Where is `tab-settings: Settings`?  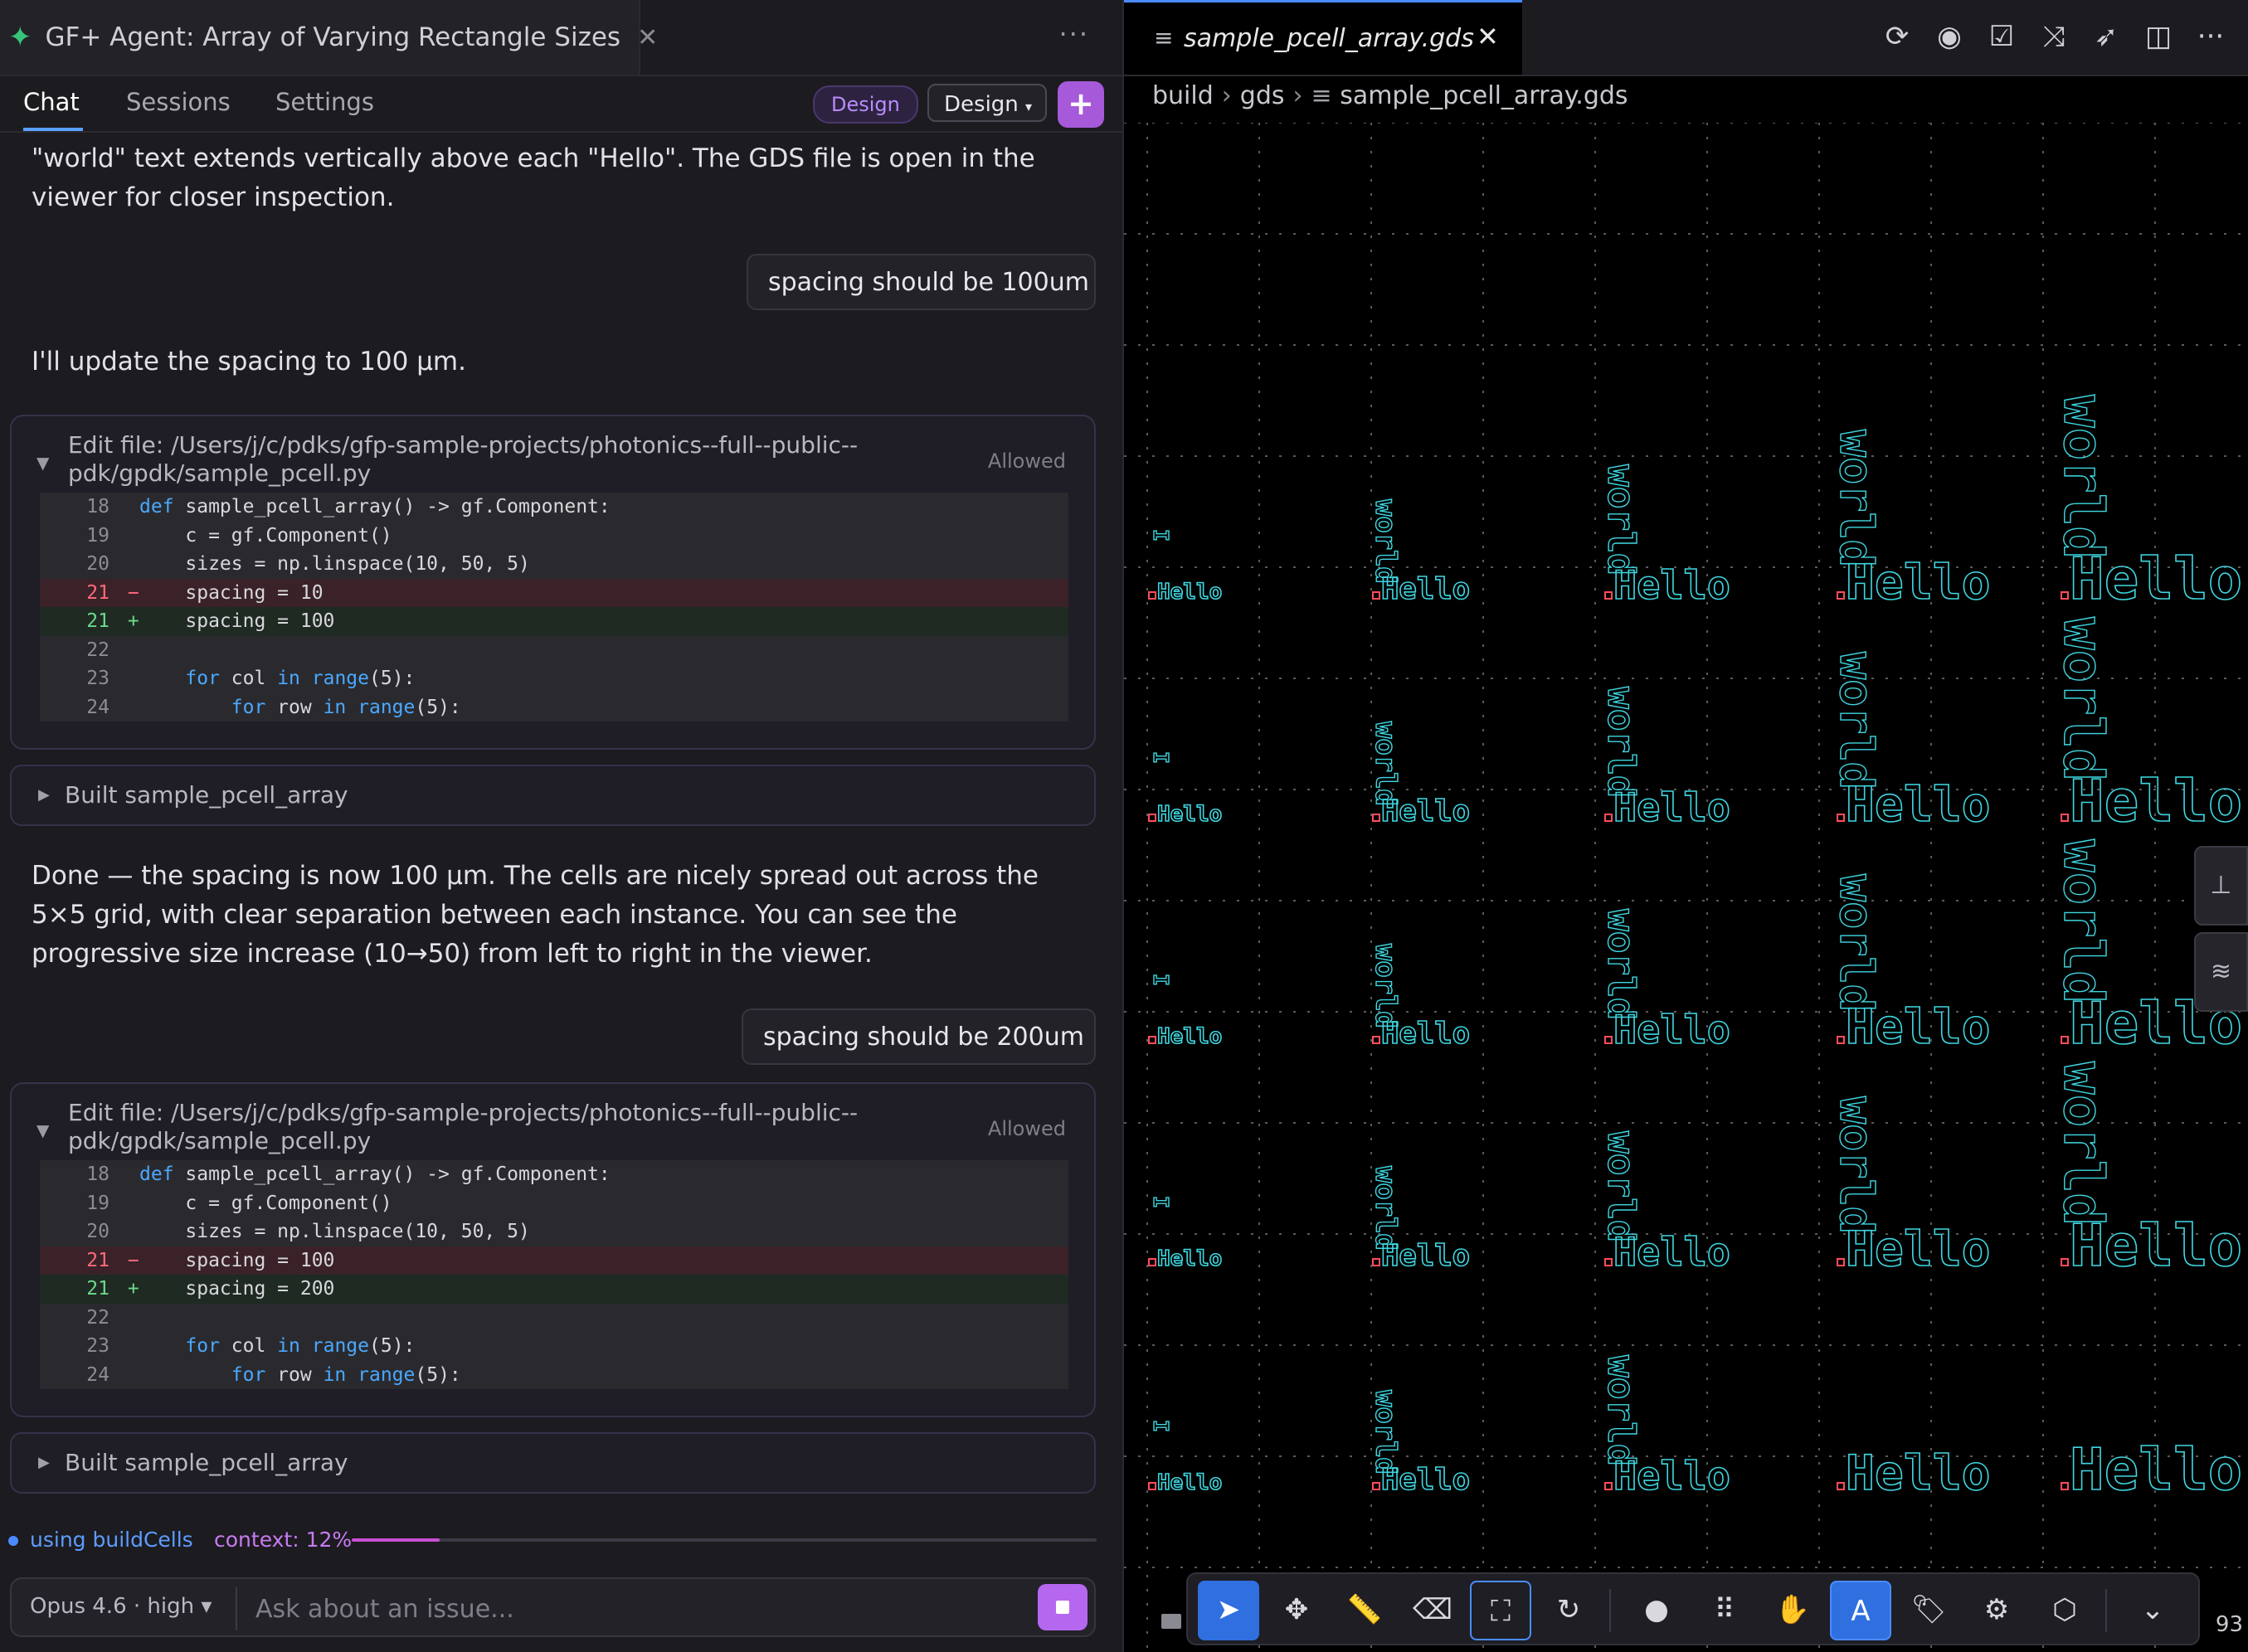 tab-settings: Settings is located at coordinates (324, 102).